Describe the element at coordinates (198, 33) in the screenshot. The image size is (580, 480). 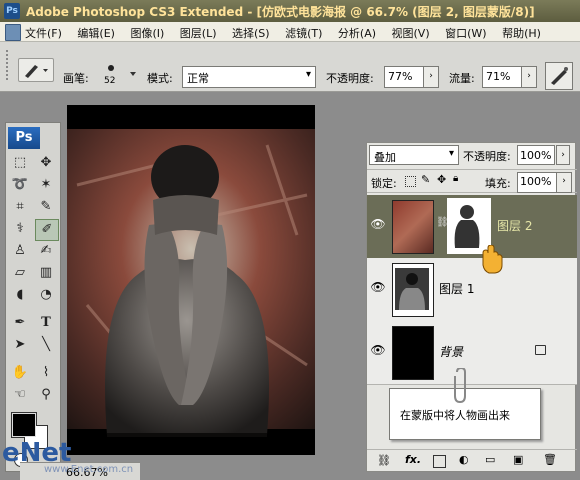
I see `menu-layer: 图层(L)` at that location.